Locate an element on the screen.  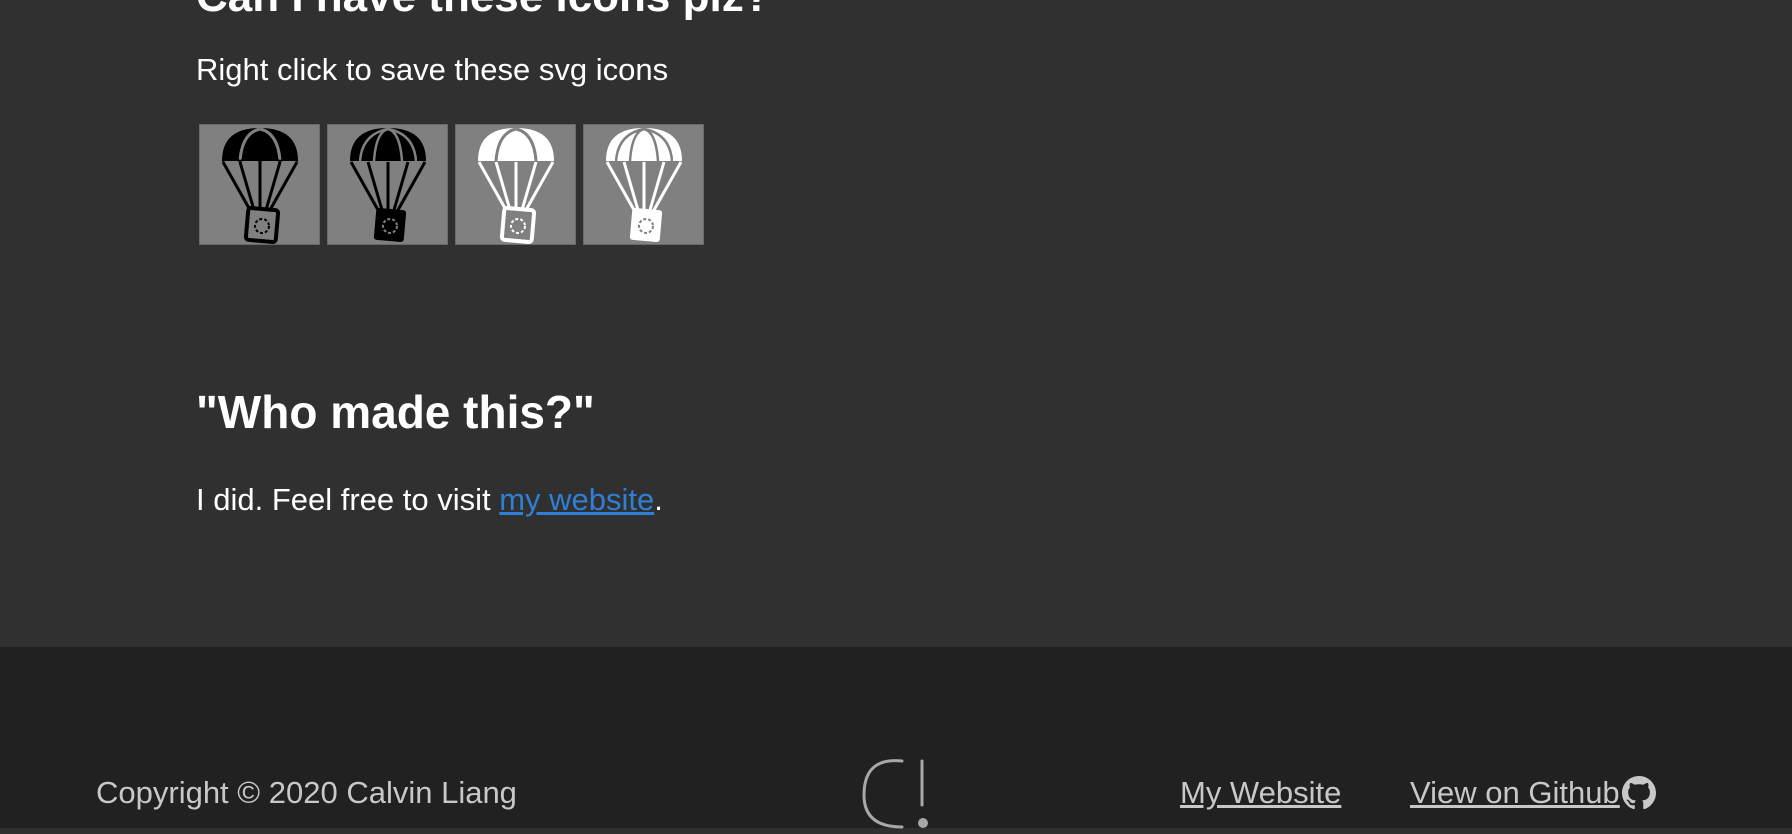
visit-prefix: I did. Feel free to visit is located at coordinates (348, 499).